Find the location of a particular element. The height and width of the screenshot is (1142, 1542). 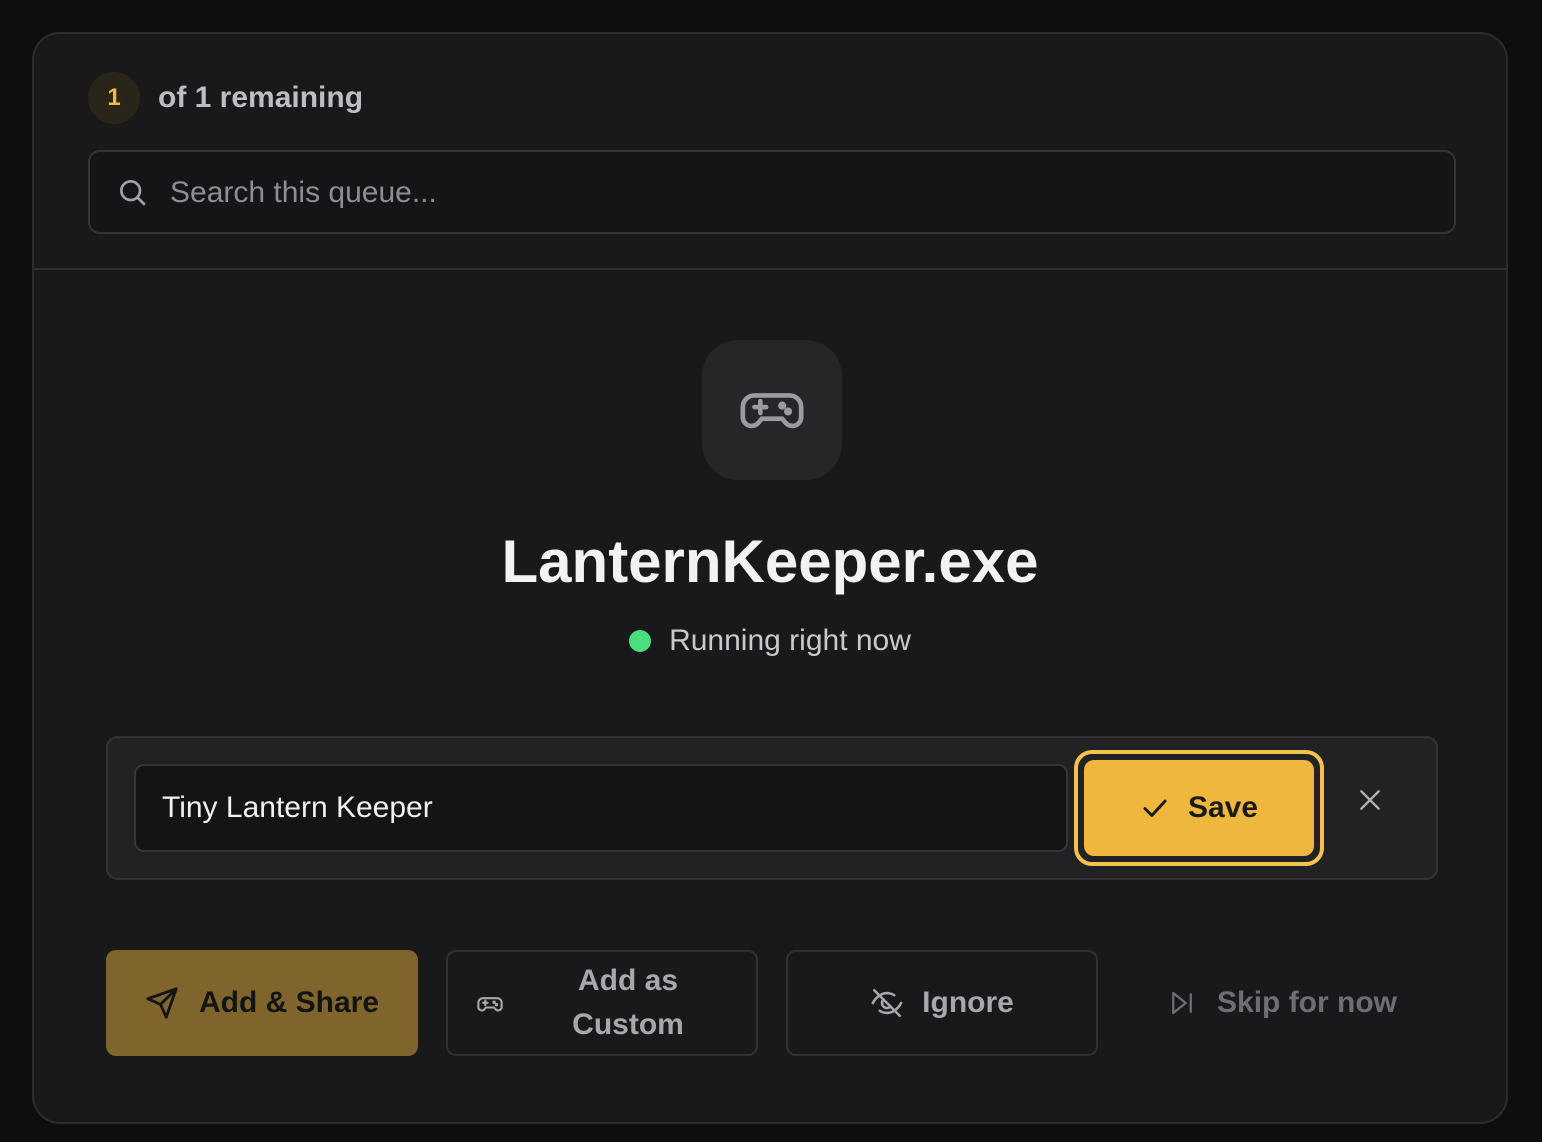

app-icon-tile is located at coordinates (772, 410).